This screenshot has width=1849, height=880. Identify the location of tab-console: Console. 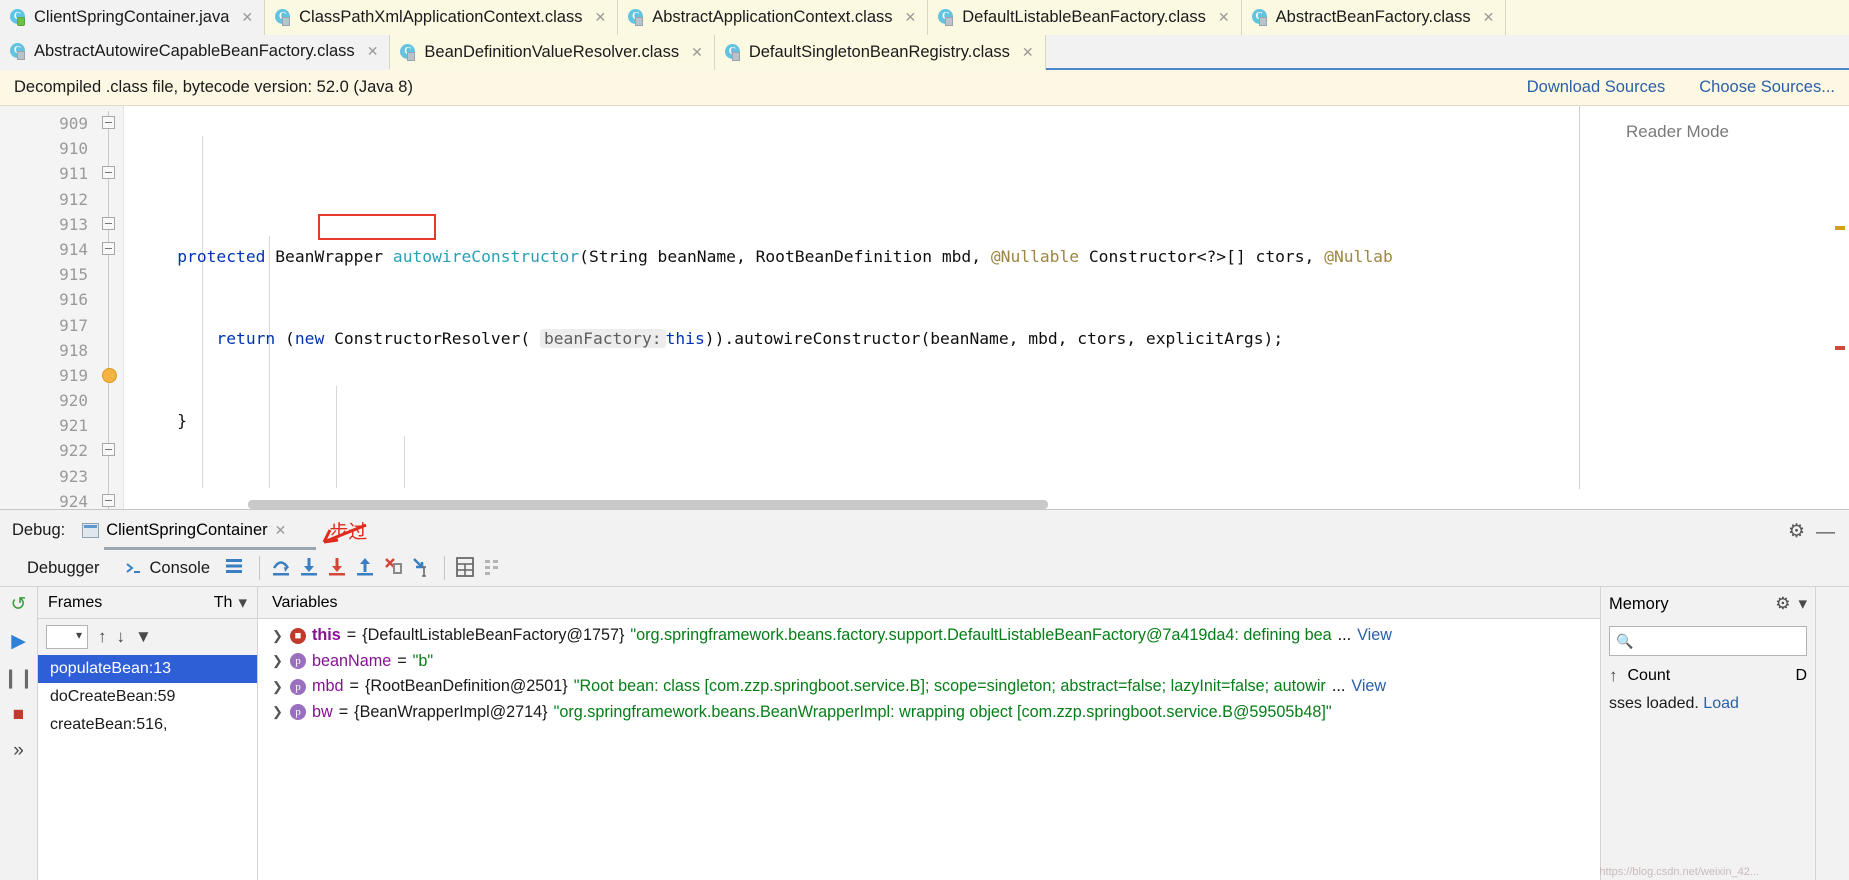
(167, 568).